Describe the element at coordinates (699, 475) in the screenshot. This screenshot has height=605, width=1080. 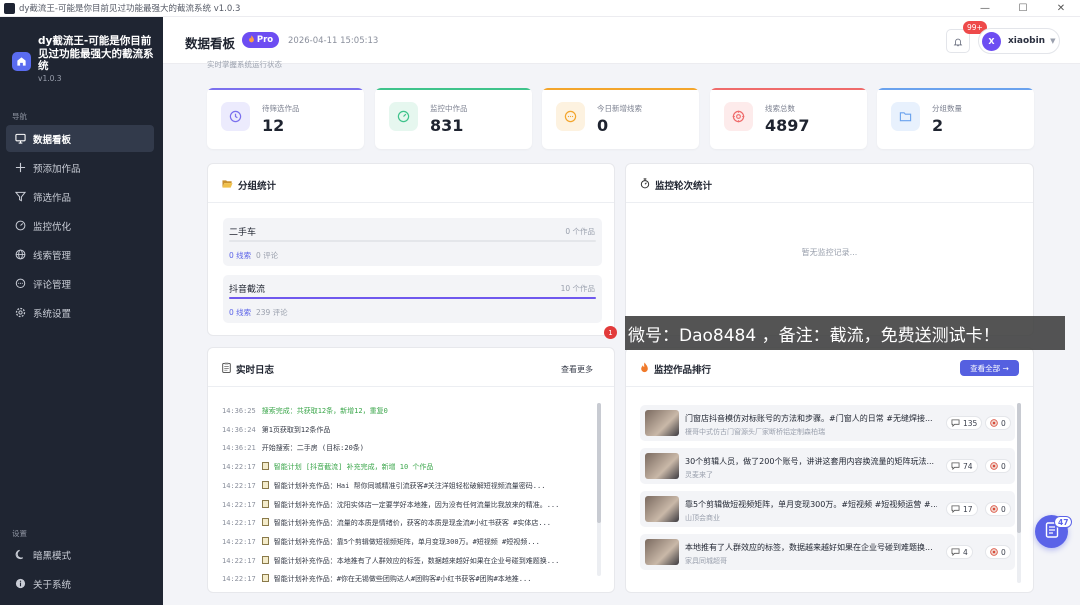
I see `rank-author: 灵麦来了` at that location.